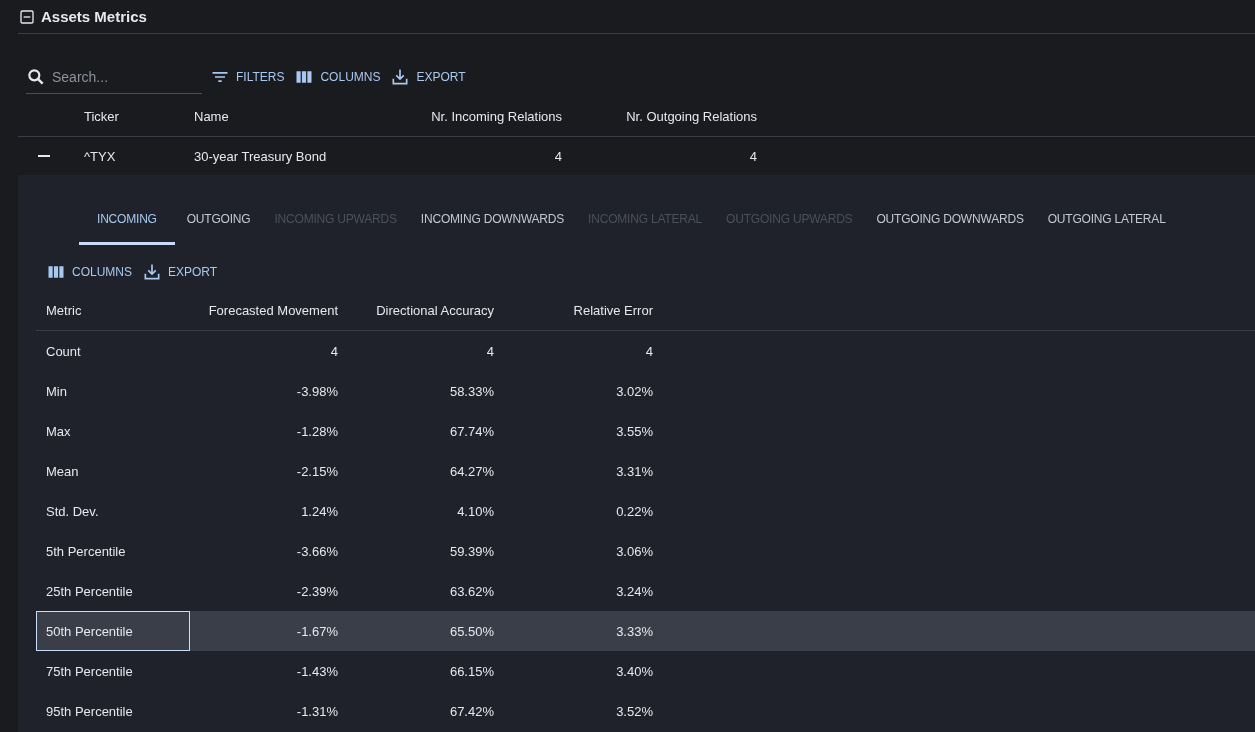 The width and height of the screenshot is (1255, 732). What do you see at coordinates (950, 210) in the screenshot?
I see `tab: OUTGOING DOWNWARDS` at bounding box center [950, 210].